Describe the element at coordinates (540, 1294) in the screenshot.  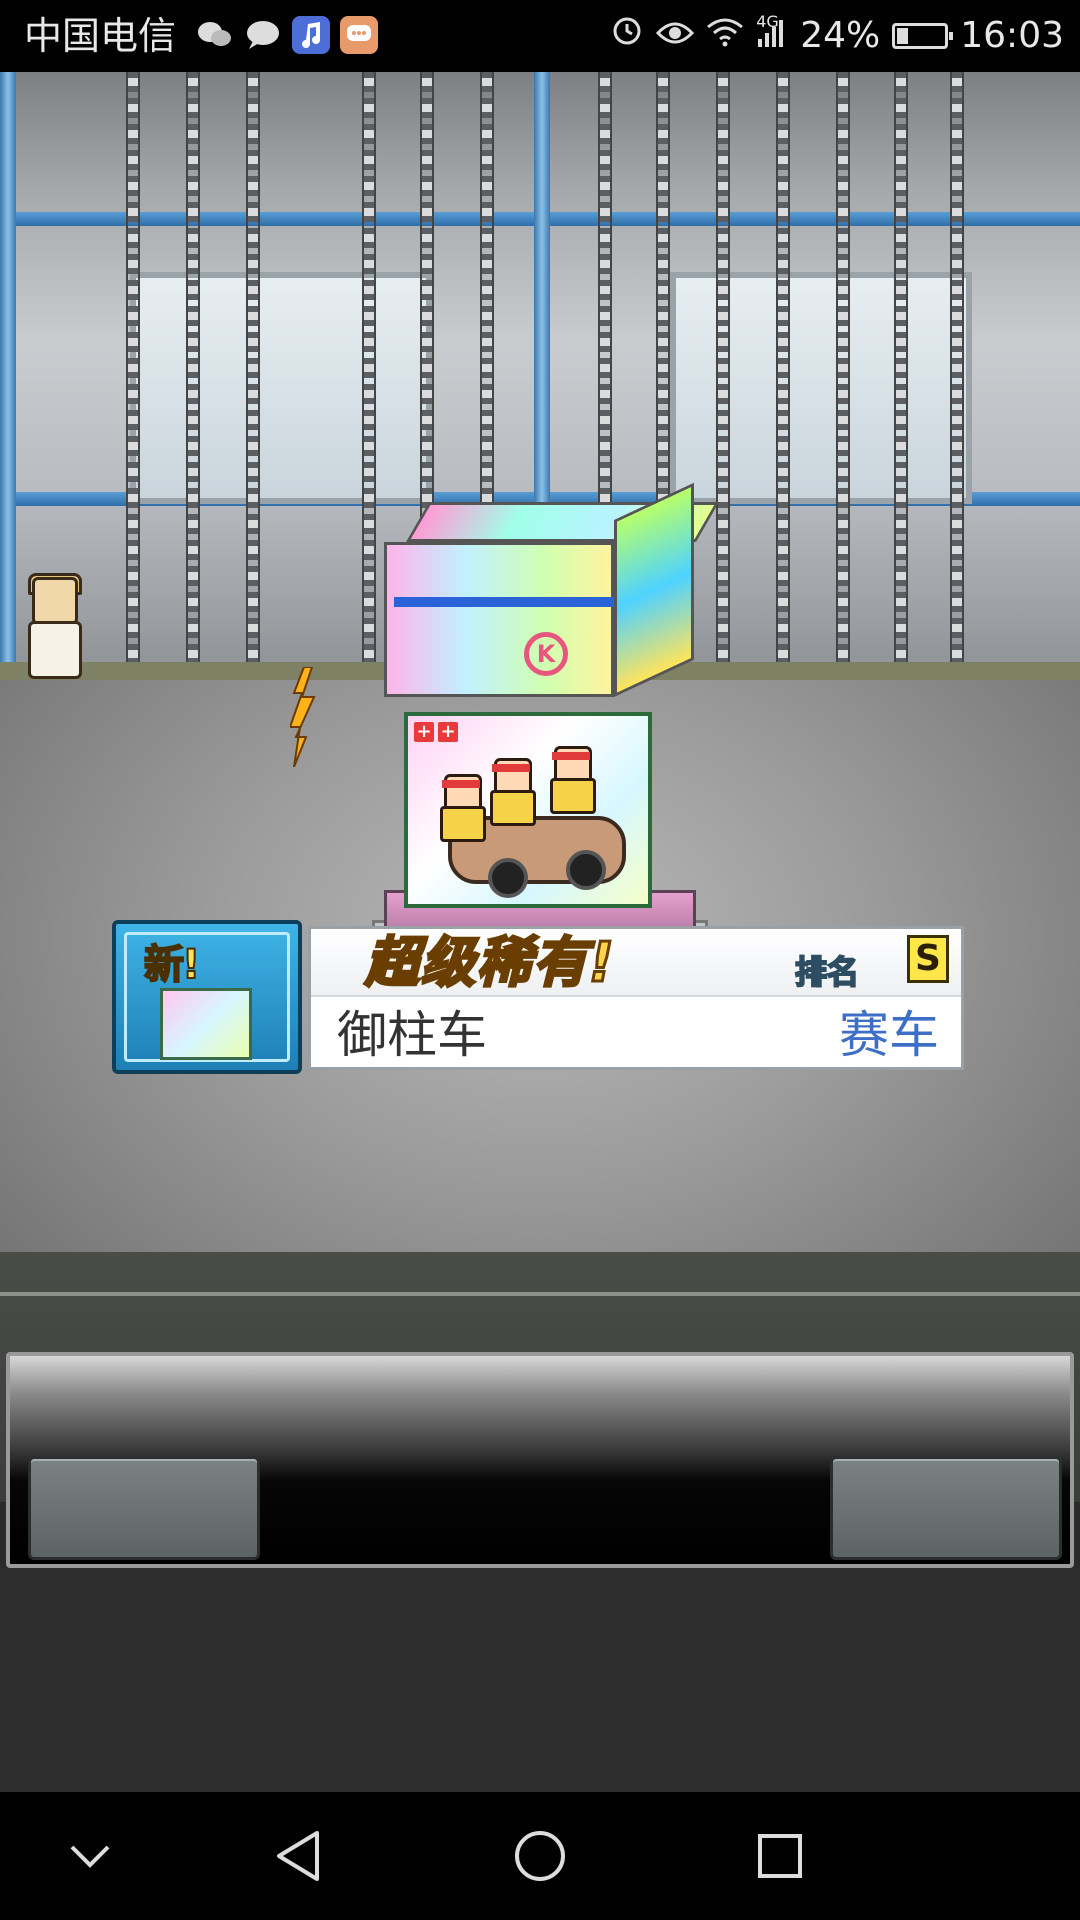
I see `track-line` at that location.